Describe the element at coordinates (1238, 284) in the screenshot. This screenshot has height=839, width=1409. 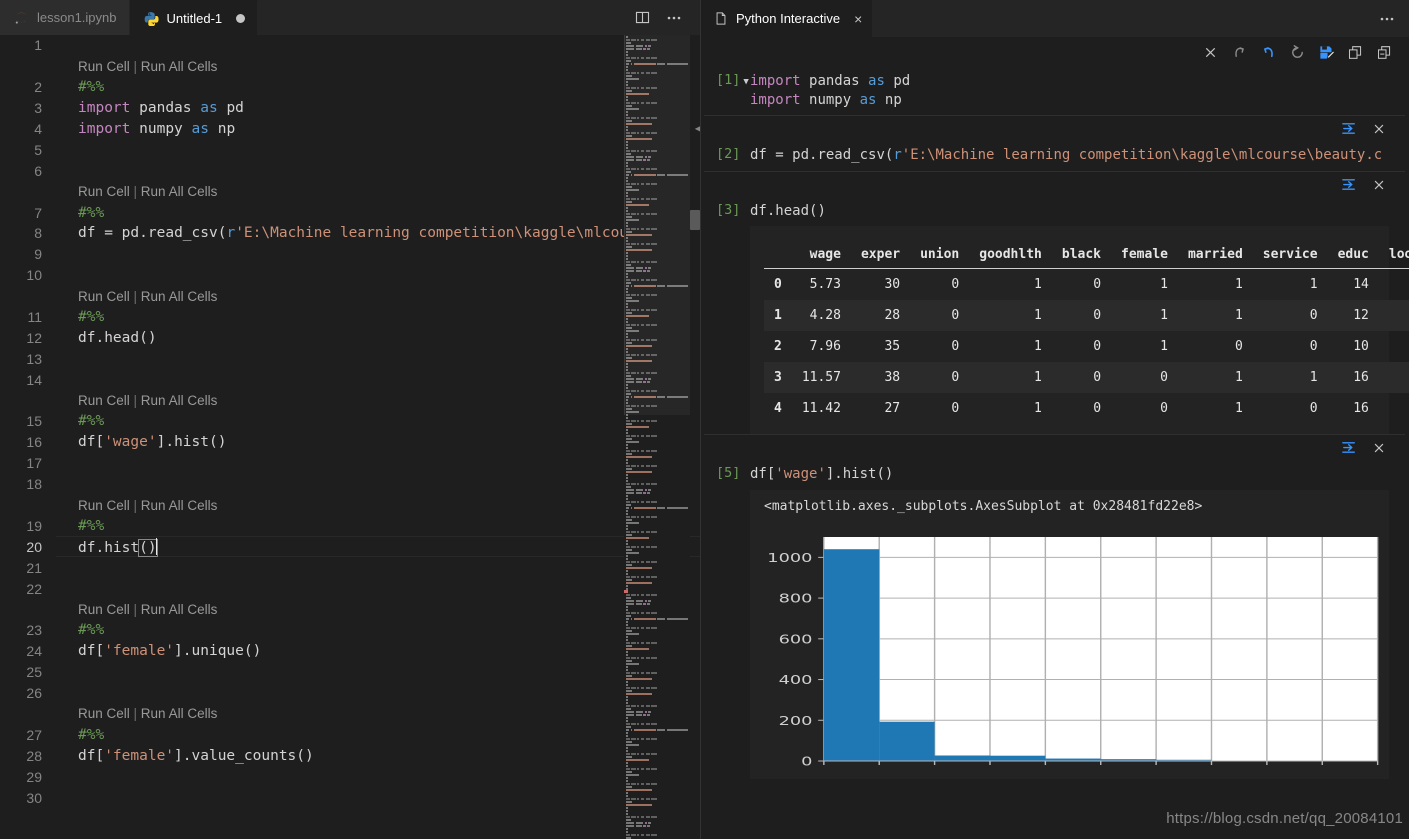
I see `table-cell: 1` at that location.